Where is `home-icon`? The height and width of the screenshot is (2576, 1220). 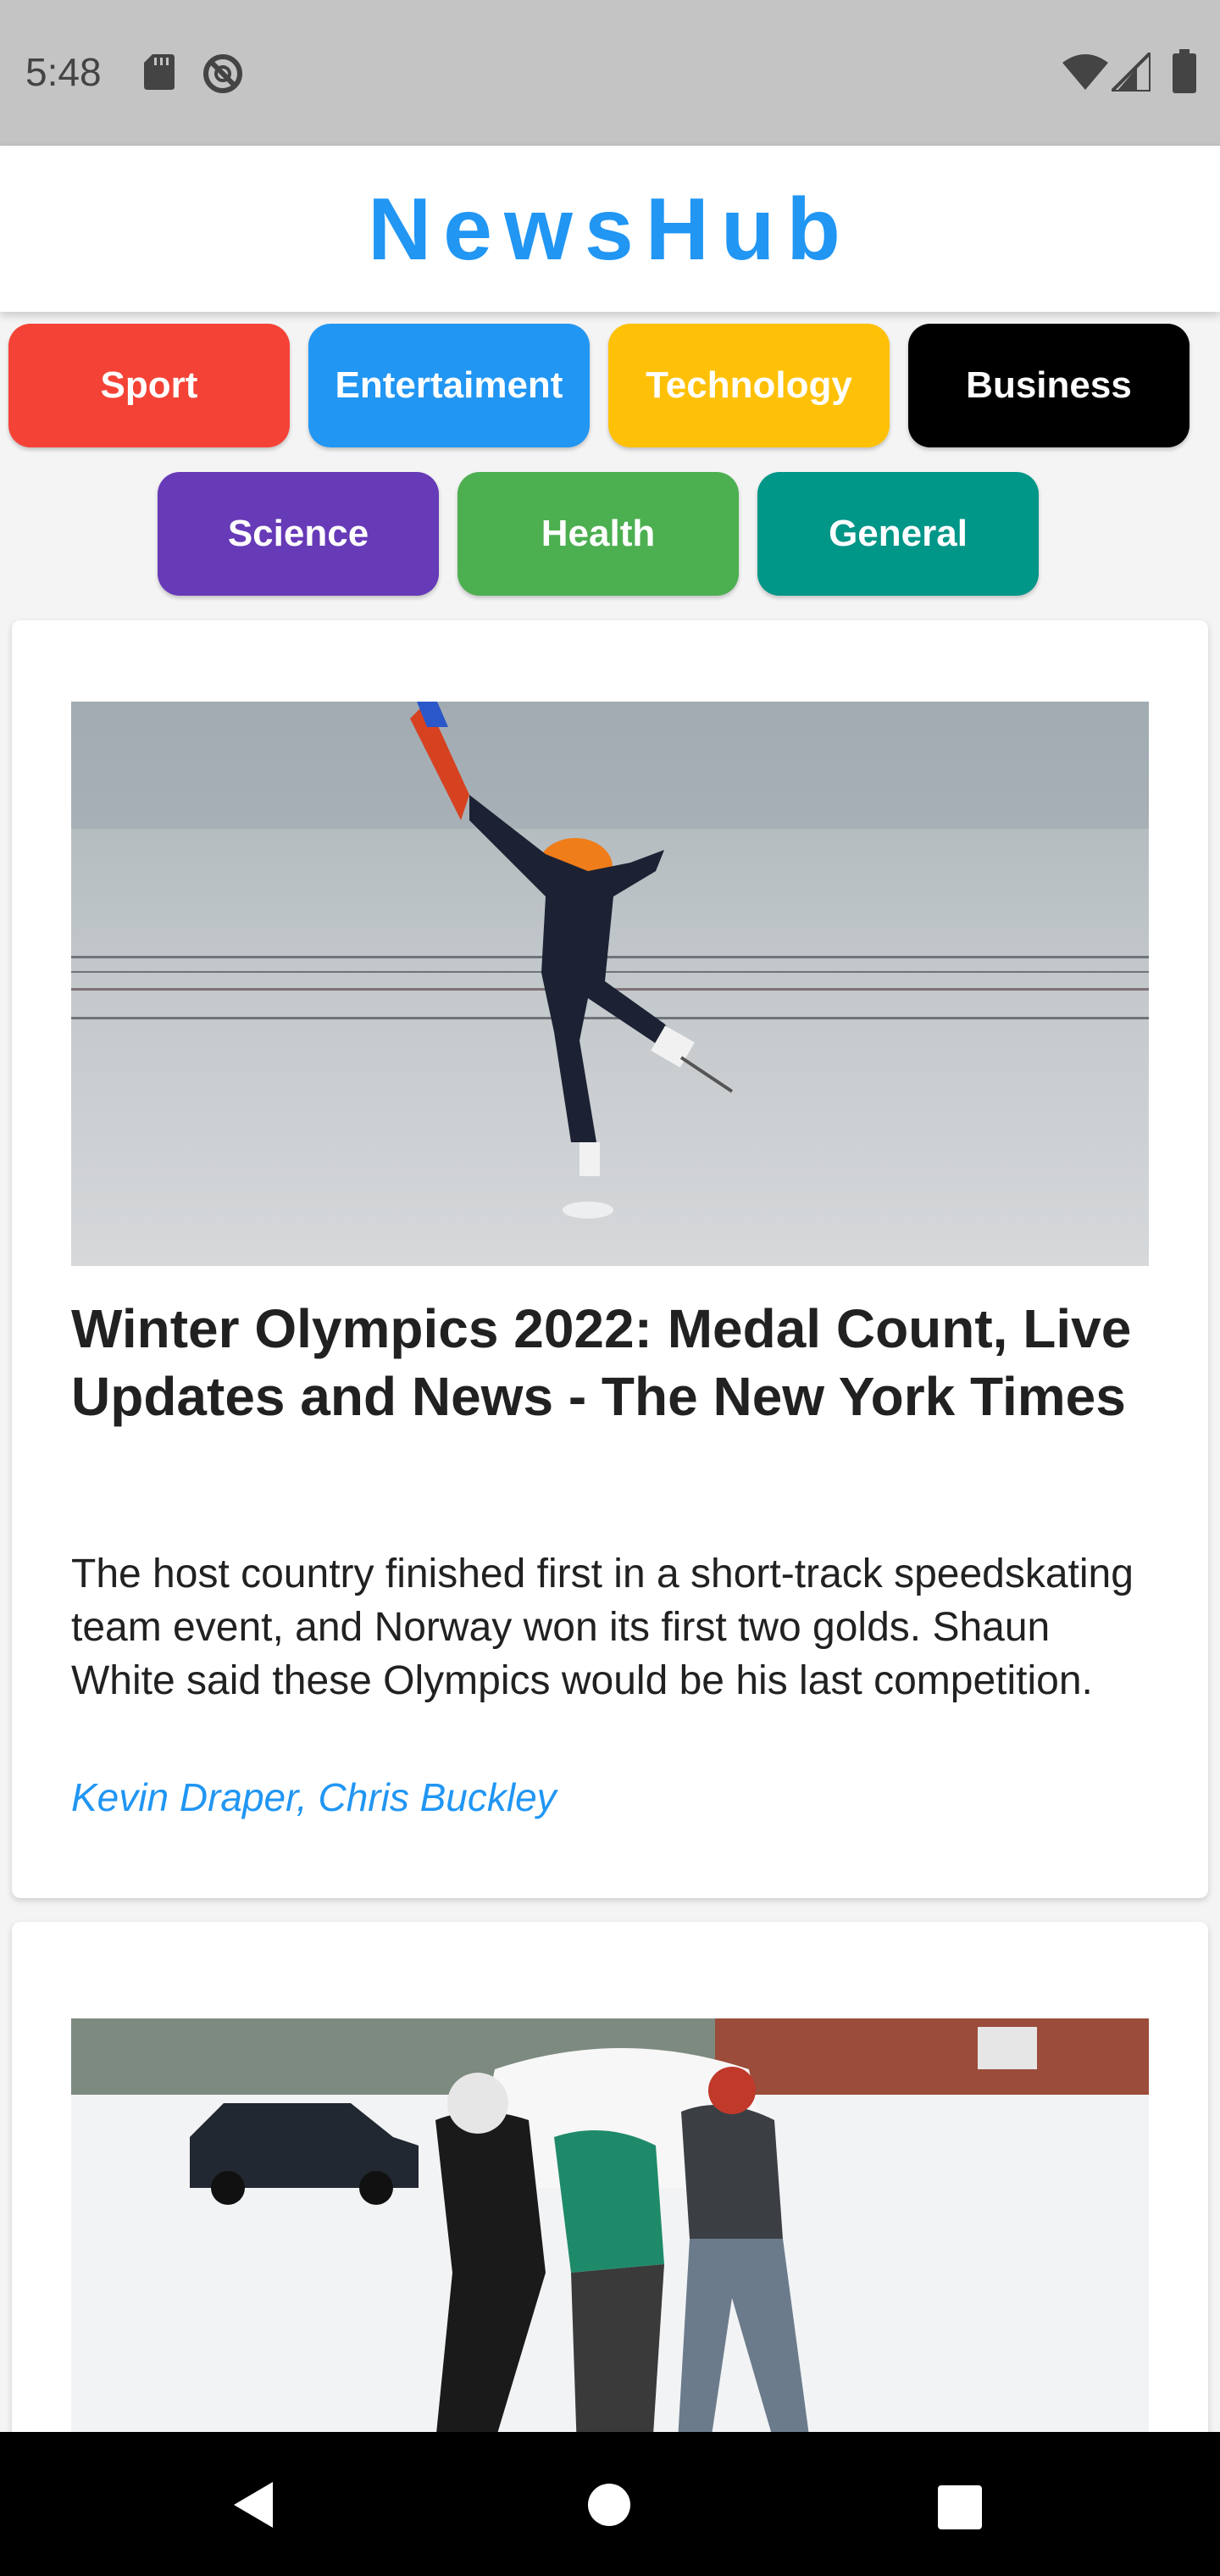 home-icon is located at coordinates (609, 2505).